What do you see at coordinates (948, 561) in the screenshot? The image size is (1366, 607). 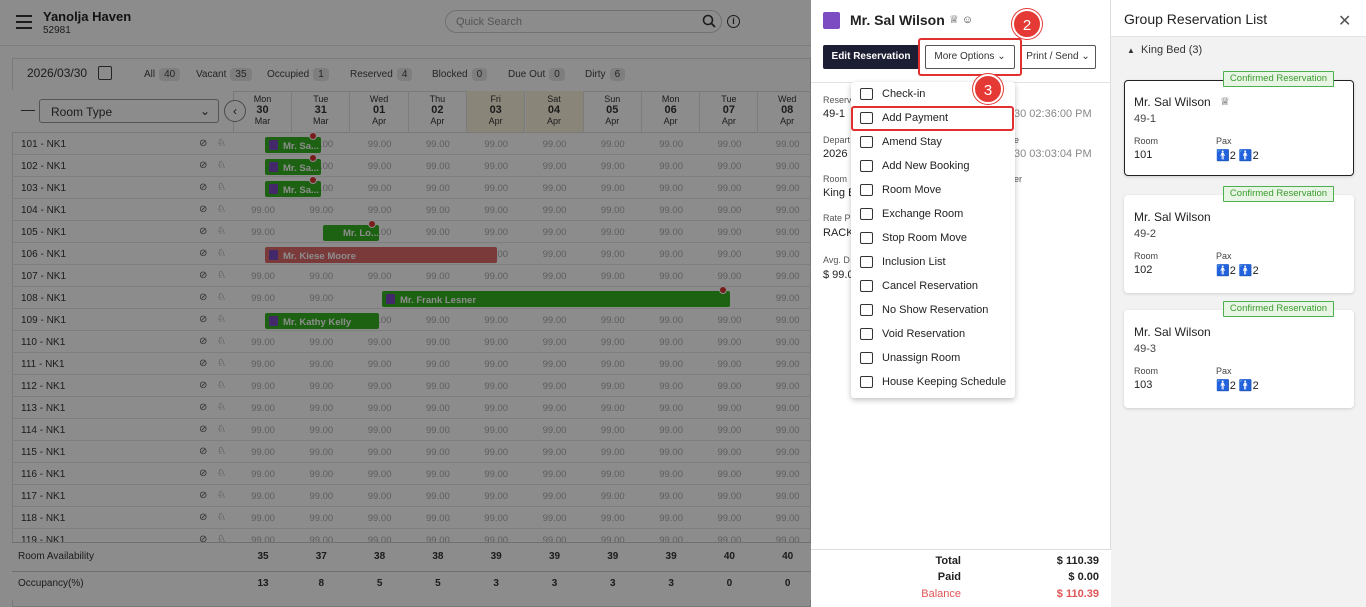 I see `total-label: Total` at bounding box center [948, 561].